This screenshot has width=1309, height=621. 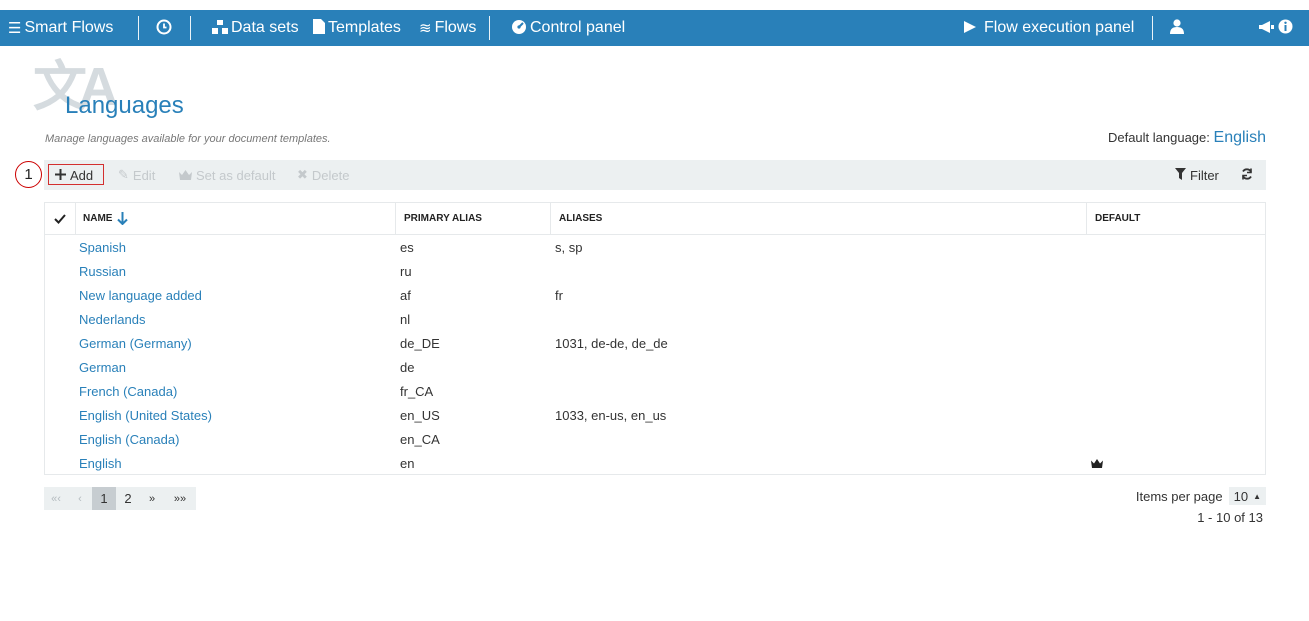 What do you see at coordinates (420, 415) in the screenshot?
I see `cell-primary-alias: en_US` at bounding box center [420, 415].